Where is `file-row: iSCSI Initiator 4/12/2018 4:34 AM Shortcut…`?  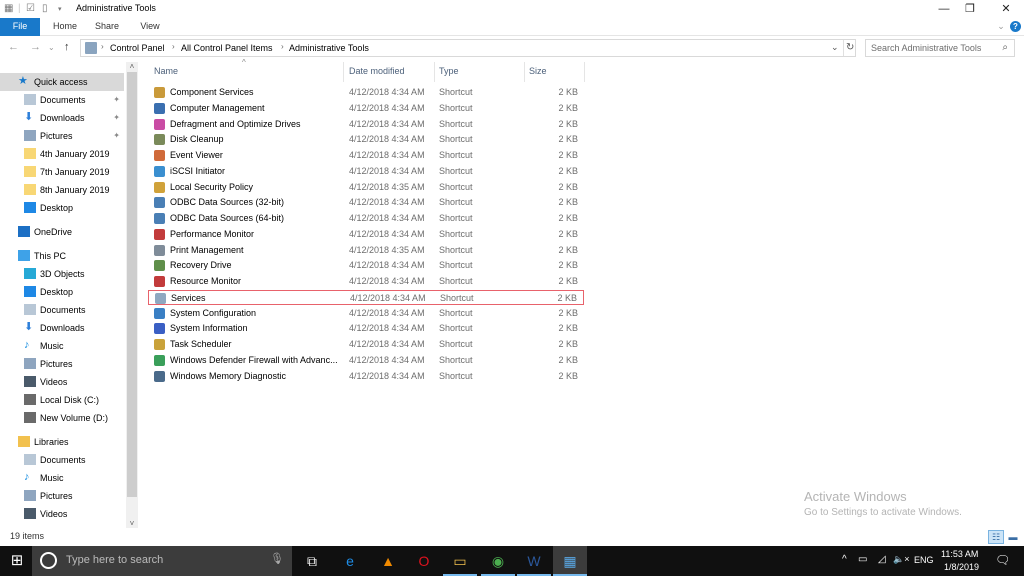
file-row: iSCSI Initiator 4/12/2018 4:34 AM Shortcut… is located at coordinates (366, 171).